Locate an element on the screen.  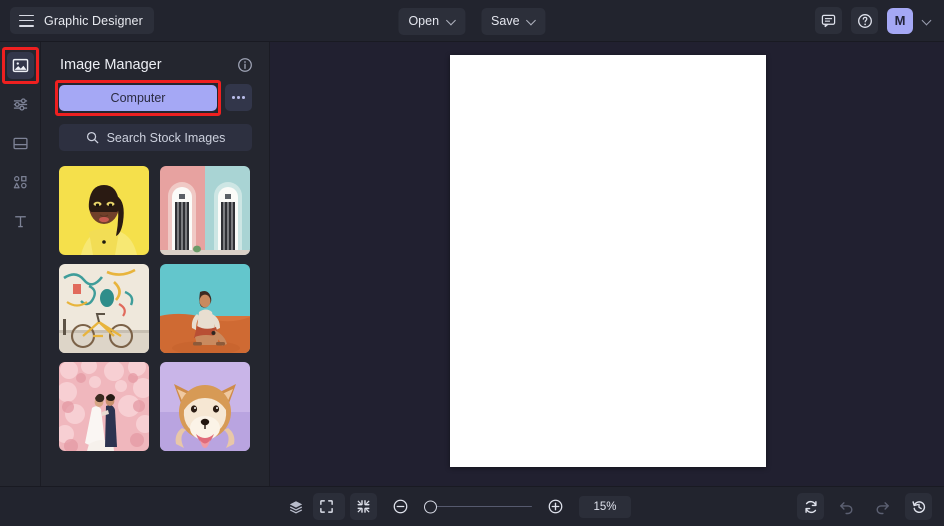
portrait-woman-yellow-image is located at coordinates (104, 210).